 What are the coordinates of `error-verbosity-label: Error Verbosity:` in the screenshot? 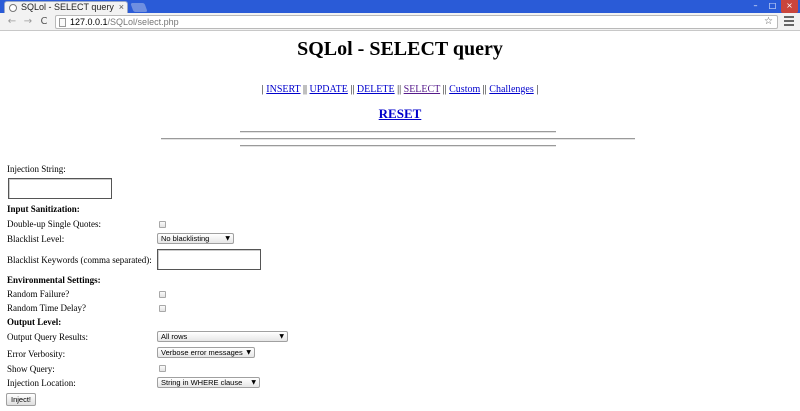 It's located at (36, 354).